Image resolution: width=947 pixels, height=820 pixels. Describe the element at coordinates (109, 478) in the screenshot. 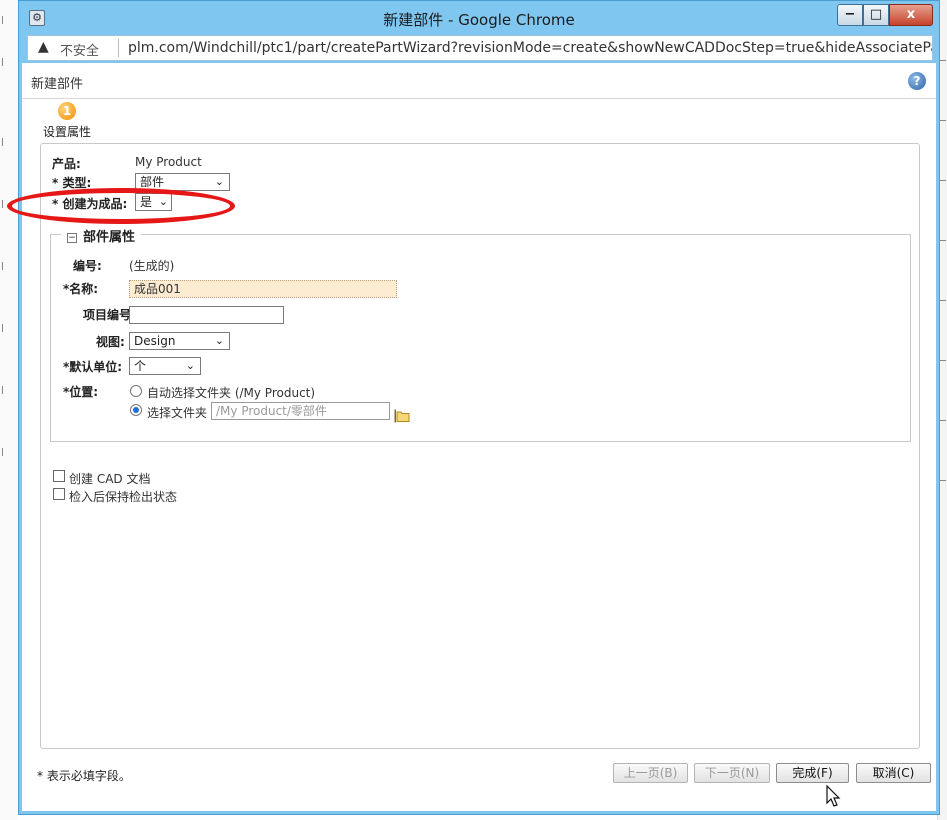

I see `create-cad-label: 创建 CAD 文档` at that location.